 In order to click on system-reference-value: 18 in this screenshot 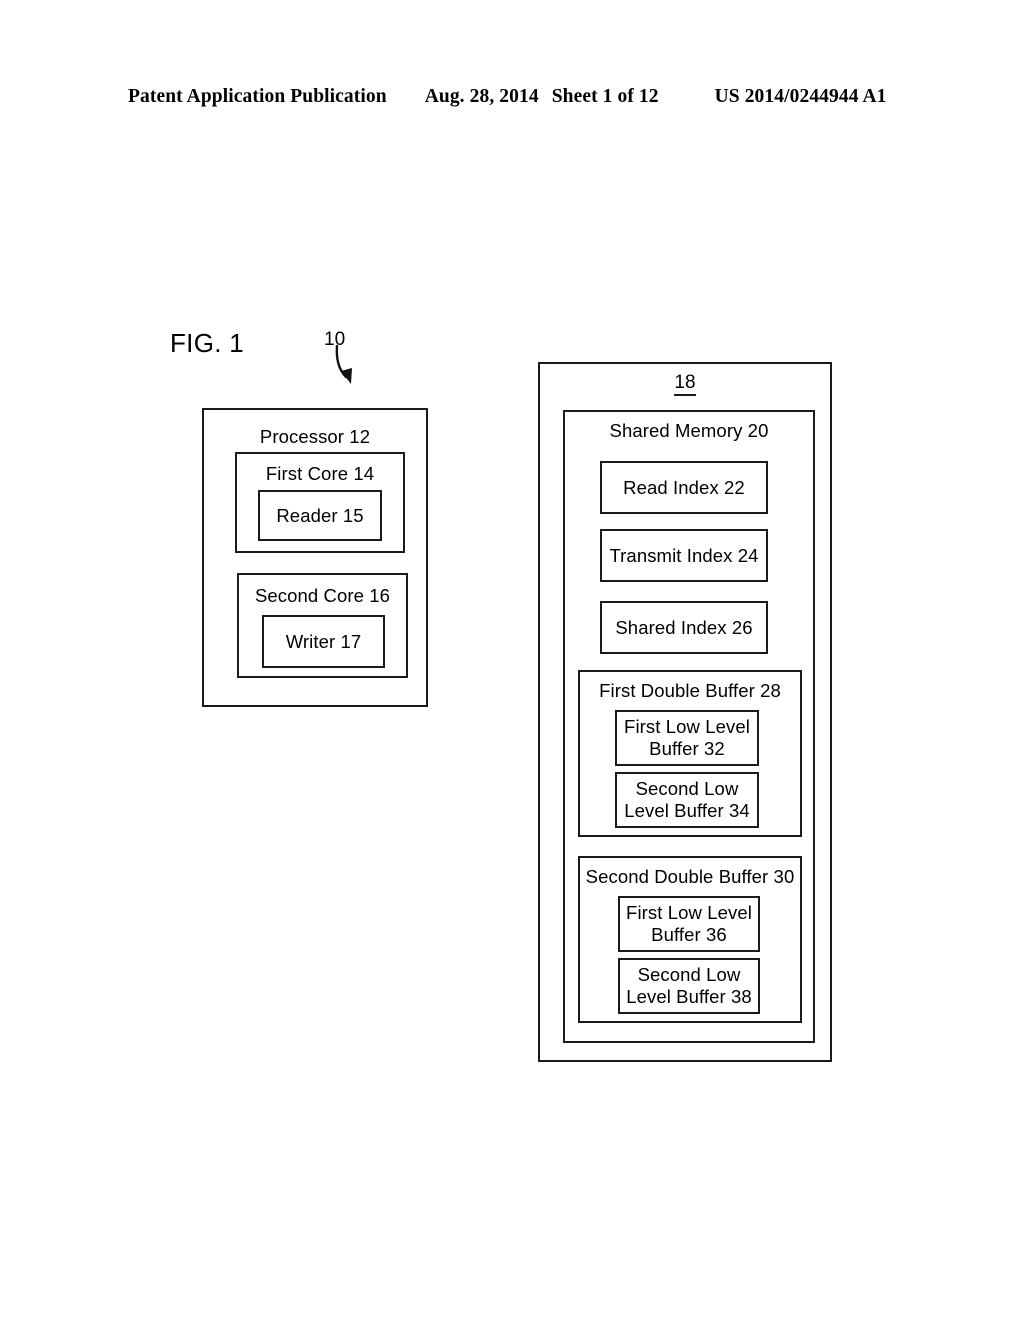, I will do `click(685, 384)`.